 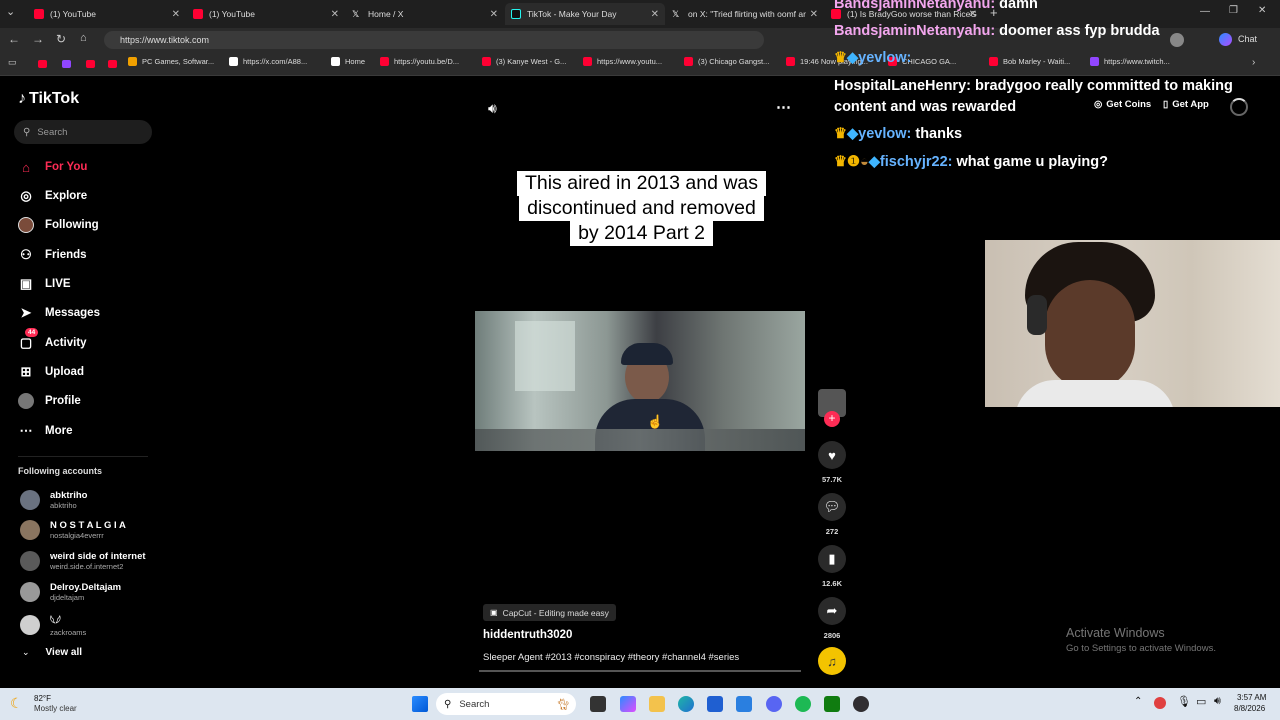 I want to click on nav-profile: Profile, so click(x=49, y=401).